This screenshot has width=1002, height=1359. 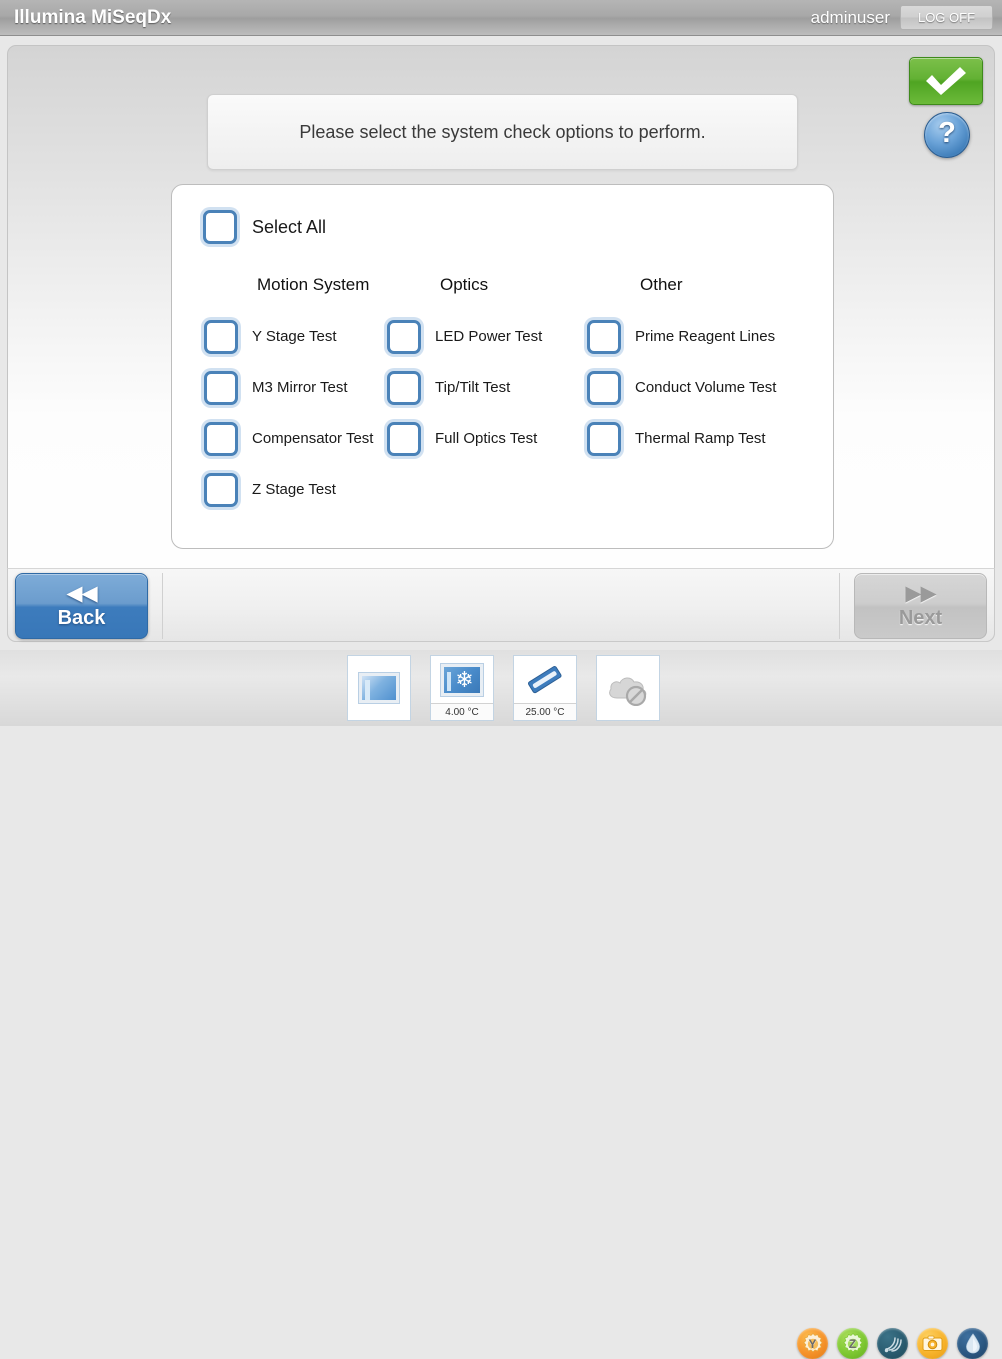 I want to click on label-y-stage-test: Y Stage Test, so click(x=294, y=336).